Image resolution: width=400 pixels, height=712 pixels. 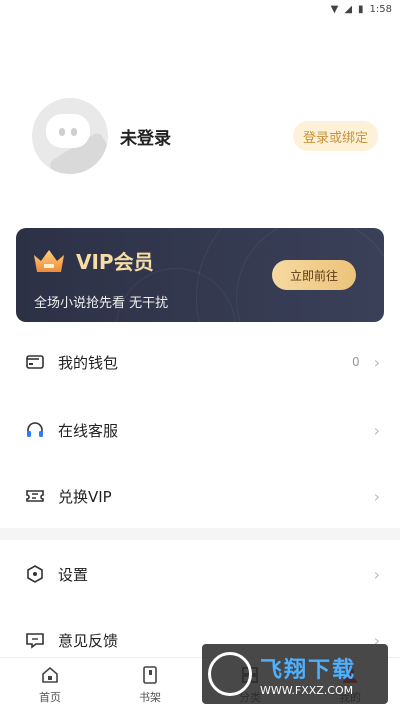 What do you see at coordinates (85, 496) in the screenshot?
I see `menu-label-redeem: 兑换VIP` at bounding box center [85, 496].